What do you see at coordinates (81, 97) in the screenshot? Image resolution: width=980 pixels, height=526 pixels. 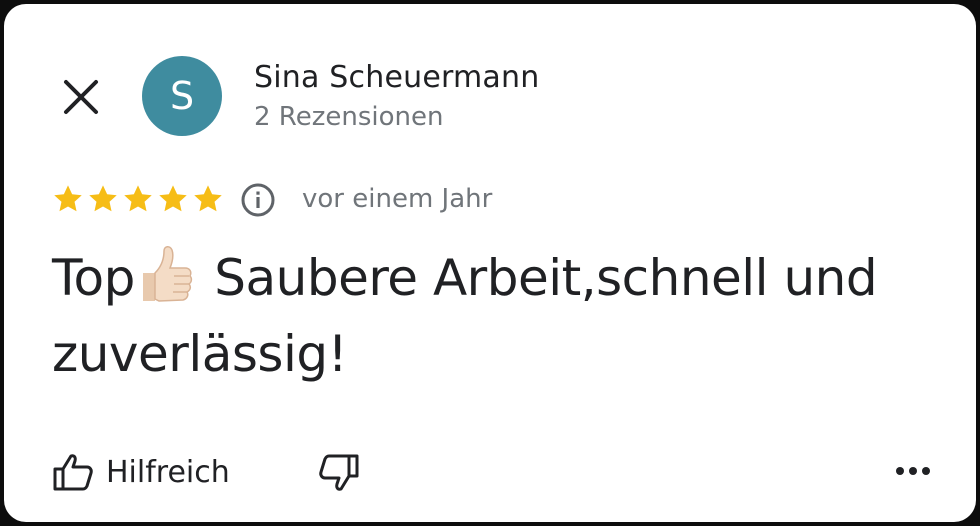 I see `close-icon` at bounding box center [81, 97].